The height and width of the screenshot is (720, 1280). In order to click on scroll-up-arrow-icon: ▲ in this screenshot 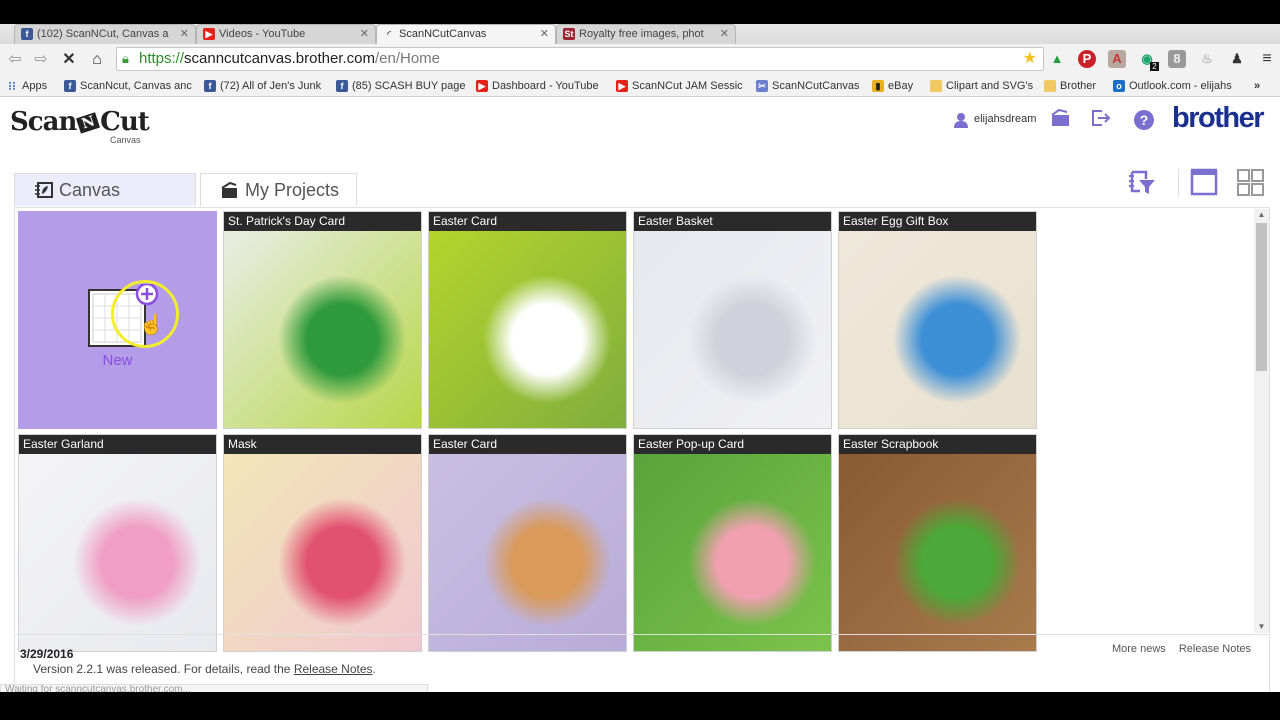, I will do `click(1261, 215)`.